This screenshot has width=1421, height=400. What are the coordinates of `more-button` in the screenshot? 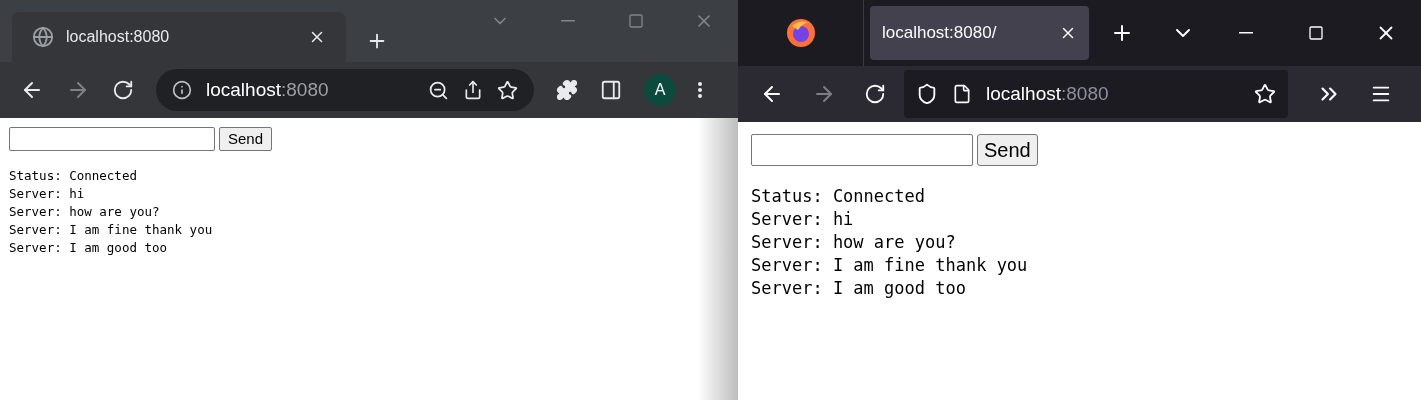 It's located at (700, 90).